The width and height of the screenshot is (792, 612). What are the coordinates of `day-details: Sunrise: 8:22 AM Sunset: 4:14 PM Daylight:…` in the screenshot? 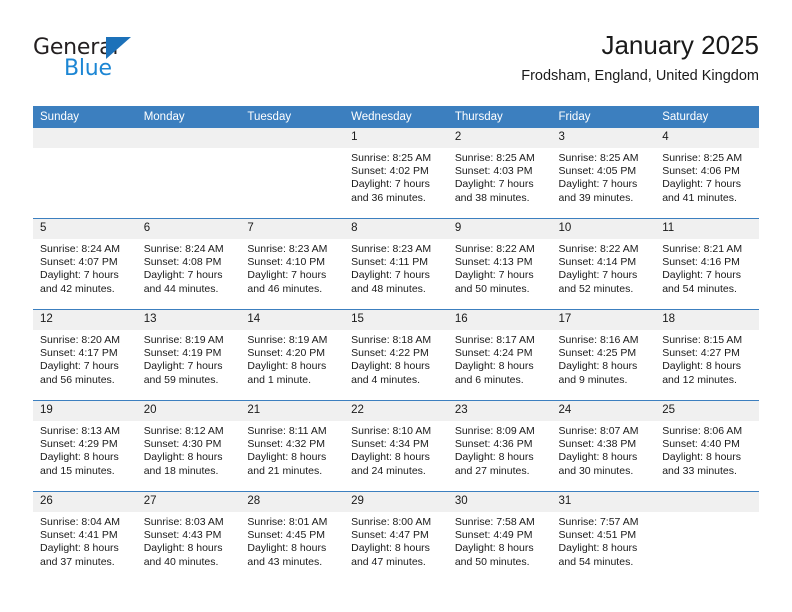 It's located at (604, 267).